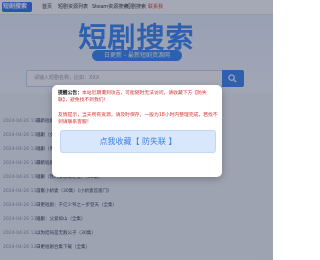 Image resolution: width=320 pixels, height=260 pixels. Describe the element at coordinates (70, 93) in the screenshot. I see `announcement-label: 提醒公告：` at that location.